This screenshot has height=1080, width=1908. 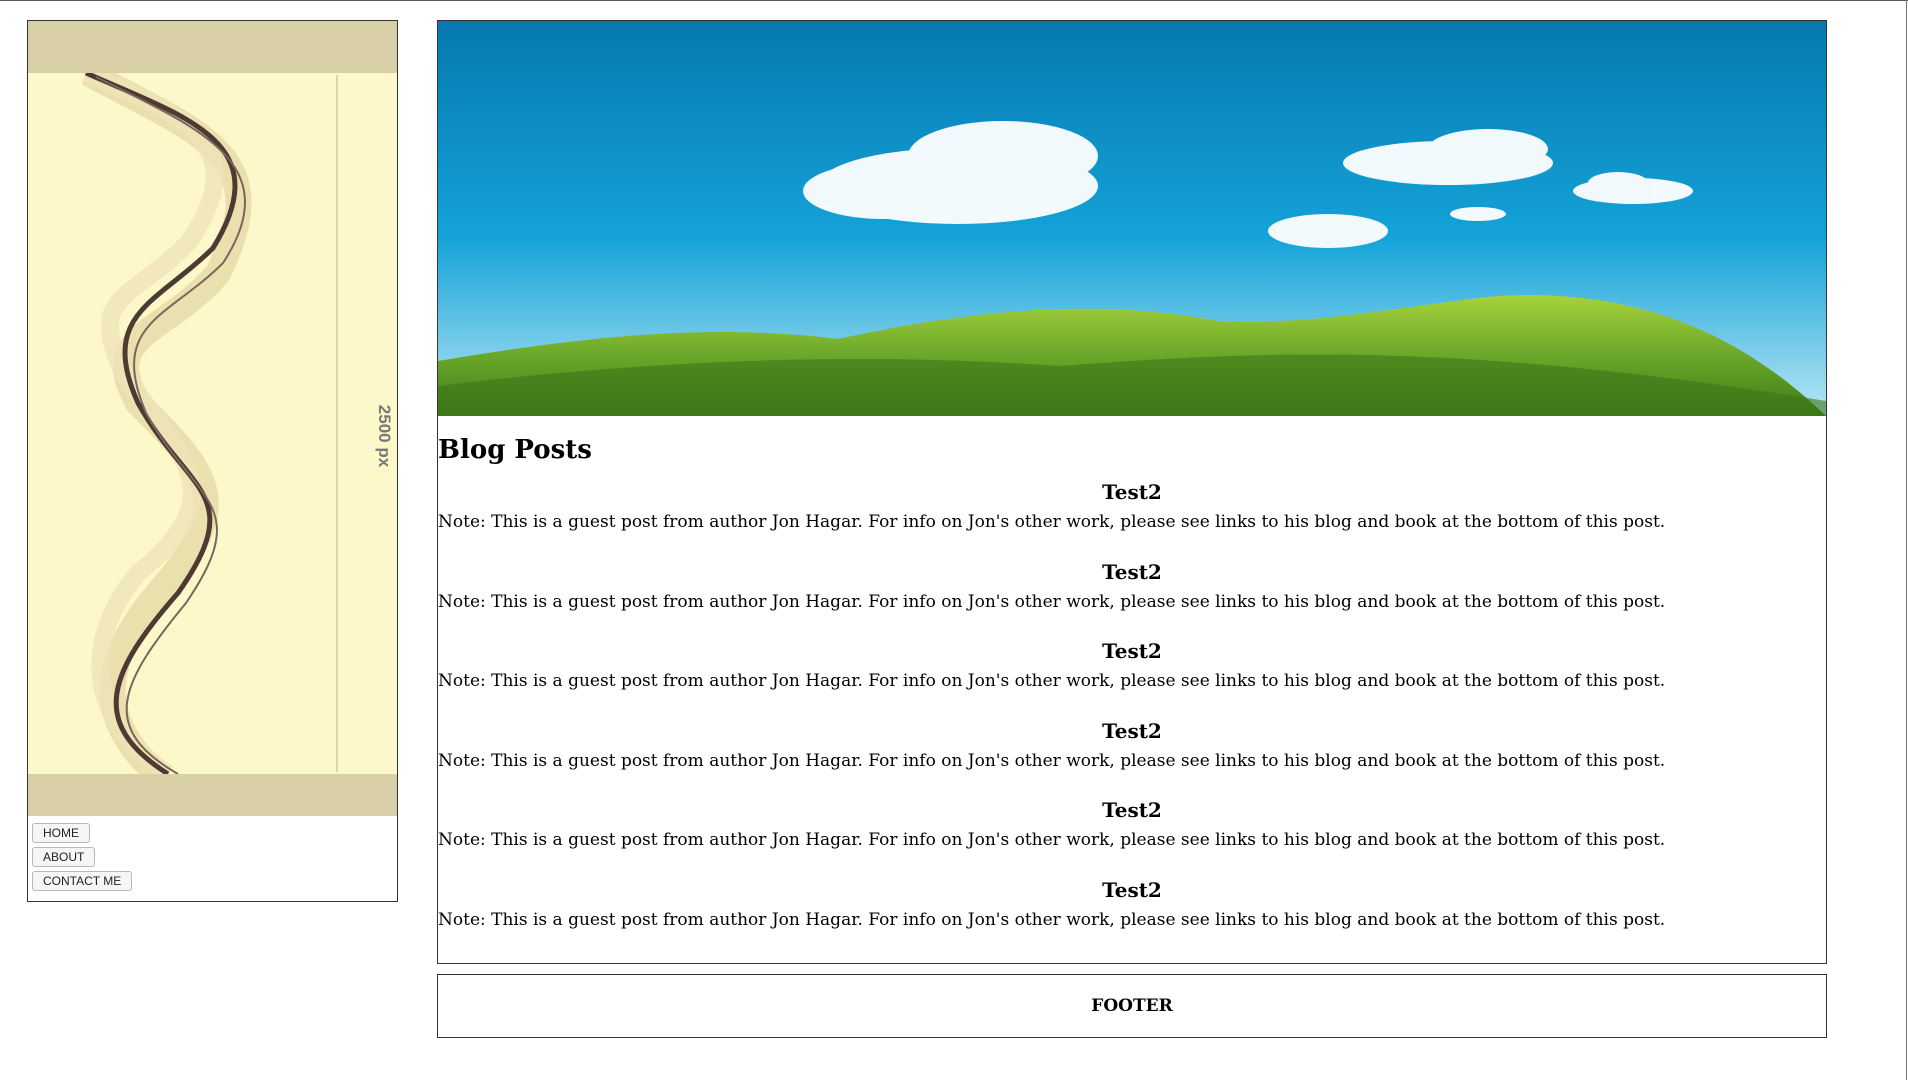 What do you see at coordinates (385, 436) in the screenshot?
I see `banner-dimension-label: 2500 px` at bounding box center [385, 436].